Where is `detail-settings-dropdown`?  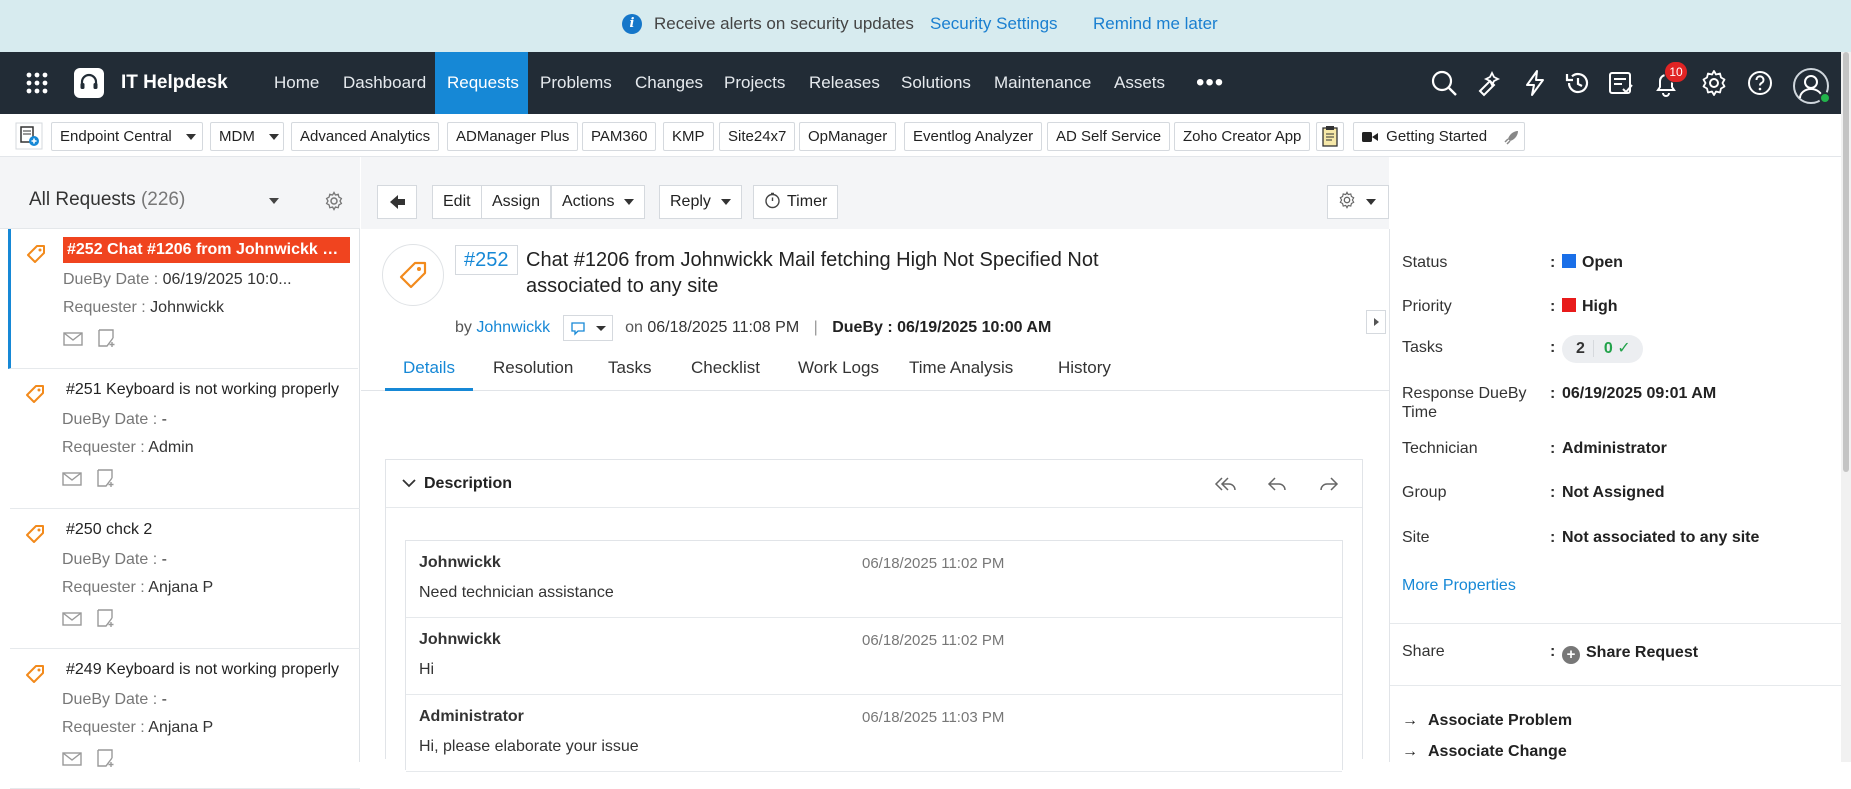
detail-settings-dropdown is located at coordinates (1358, 202).